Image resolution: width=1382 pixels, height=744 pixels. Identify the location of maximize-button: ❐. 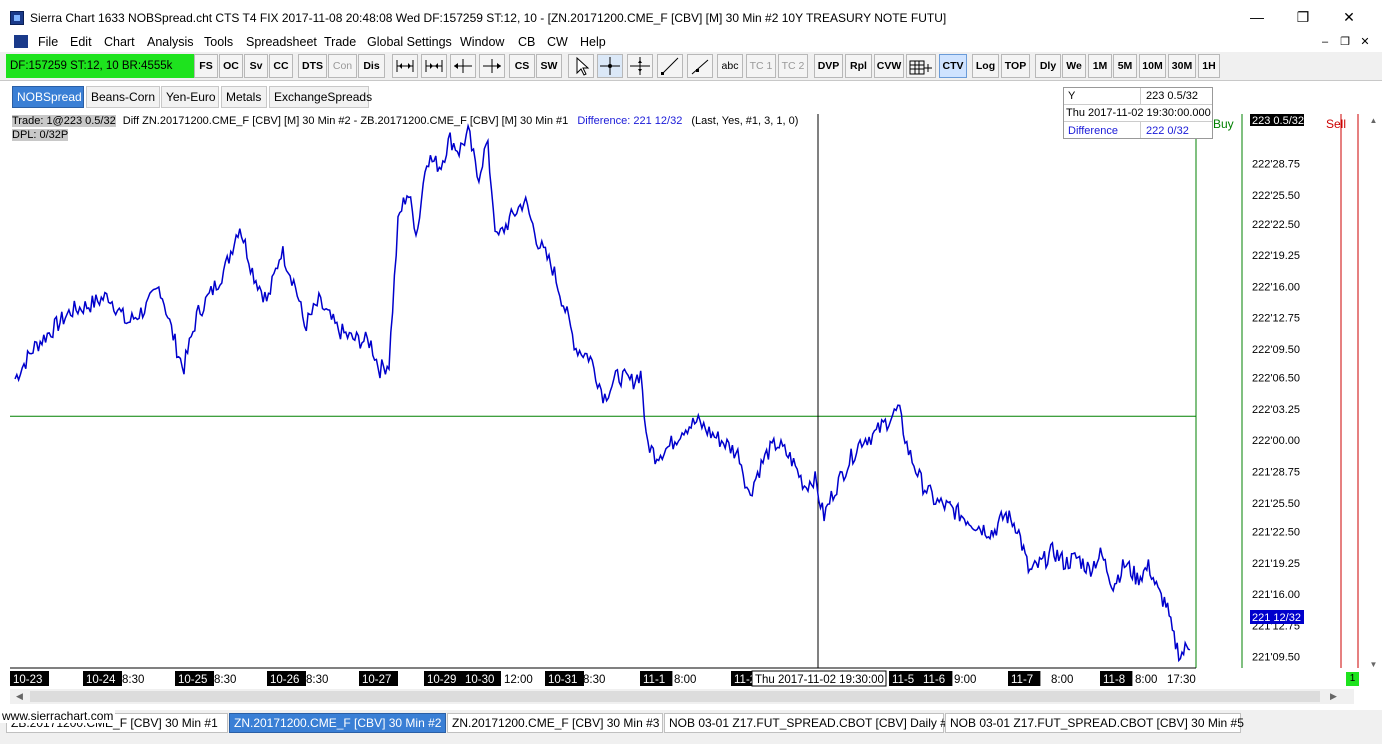
(1303, 17).